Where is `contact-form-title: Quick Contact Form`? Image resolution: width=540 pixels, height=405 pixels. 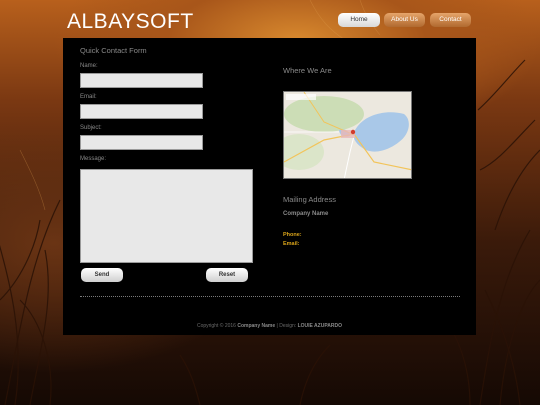
contact-form-title: Quick Contact Form is located at coordinates (113, 50).